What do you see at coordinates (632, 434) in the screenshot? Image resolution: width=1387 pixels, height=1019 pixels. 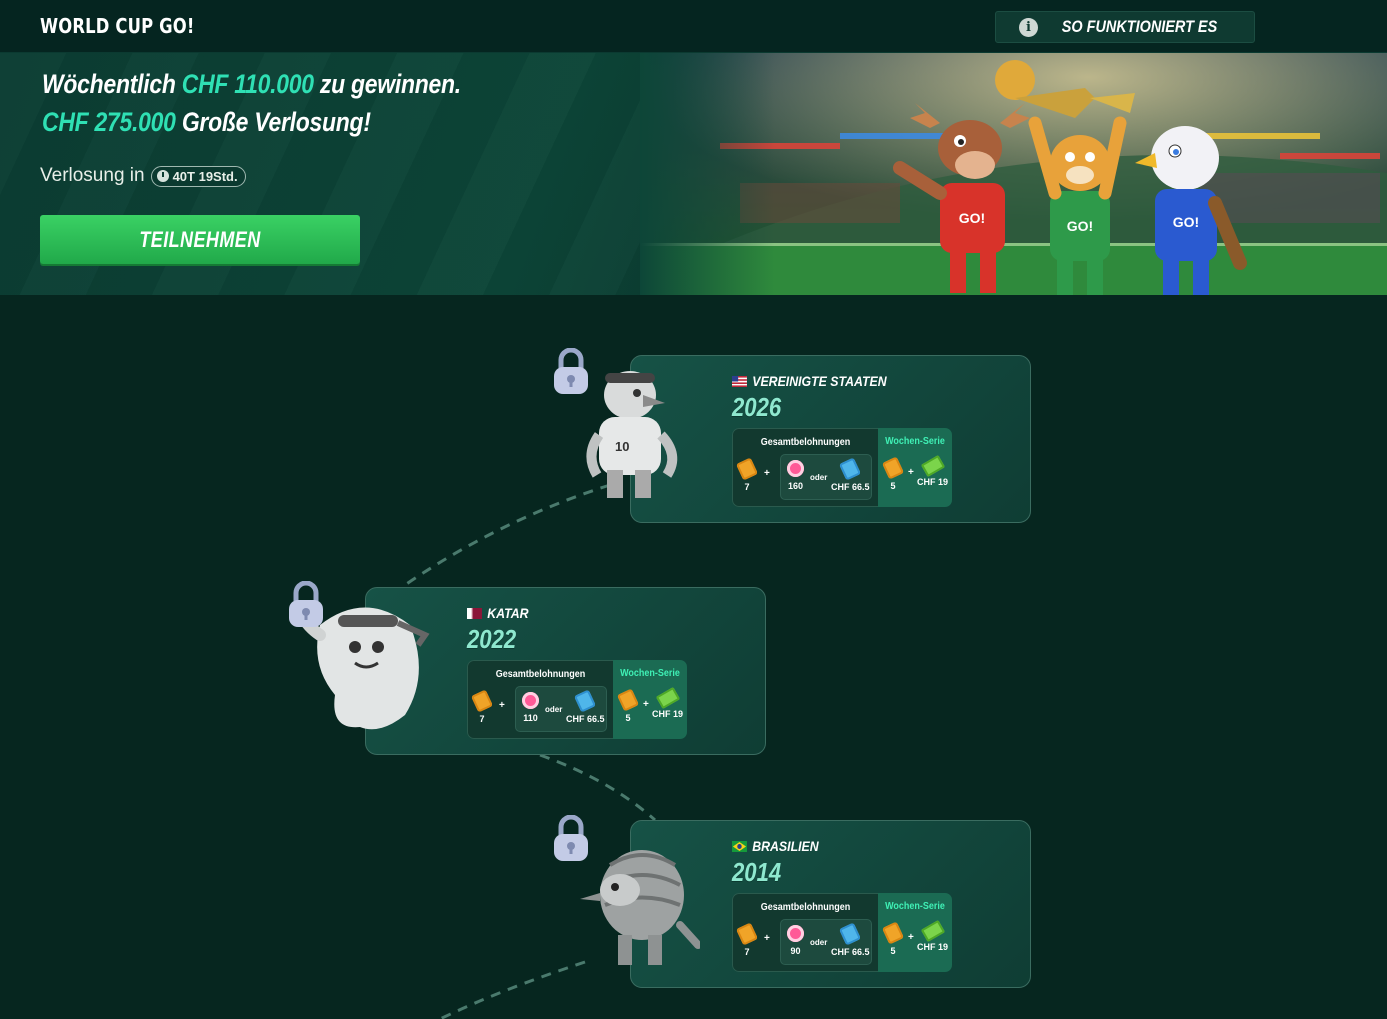 I see `eagle-mascot-image: 10` at bounding box center [632, 434].